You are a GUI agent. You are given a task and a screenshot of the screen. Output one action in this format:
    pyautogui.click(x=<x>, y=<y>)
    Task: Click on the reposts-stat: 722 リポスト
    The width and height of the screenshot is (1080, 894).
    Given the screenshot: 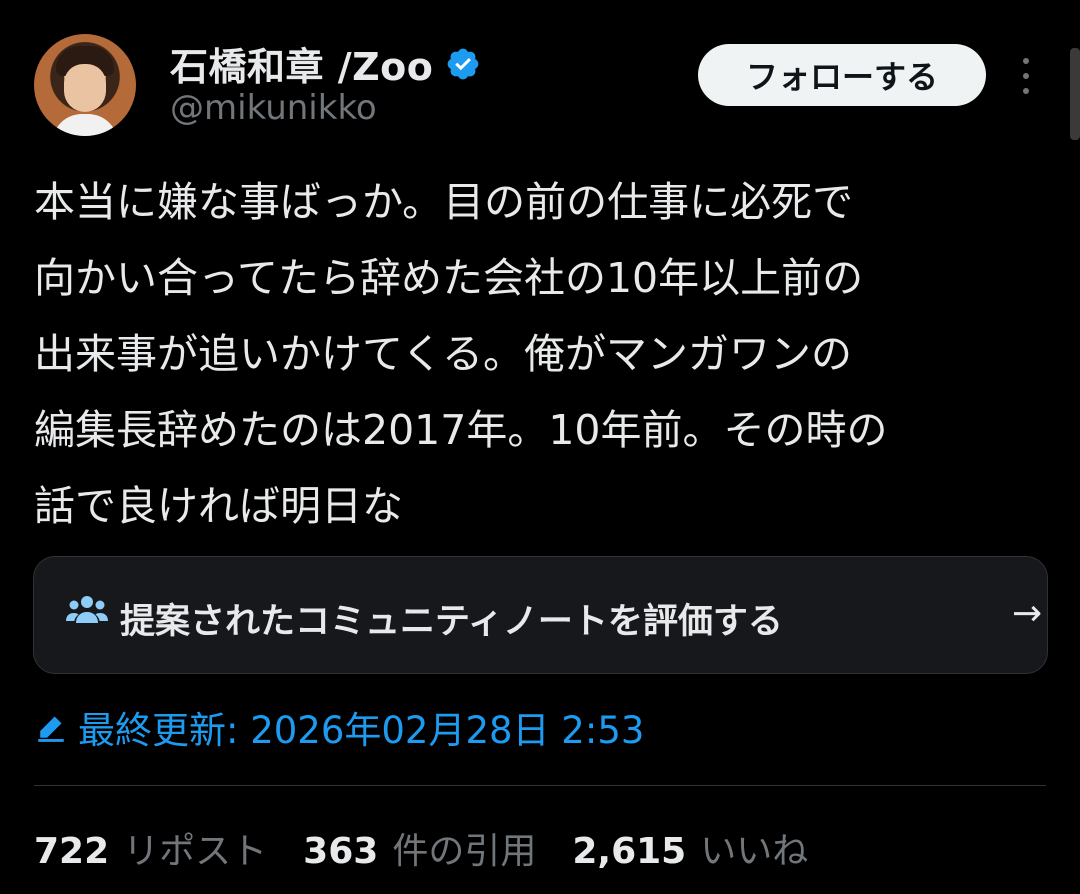 What is the action you would take?
    pyautogui.click(x=150, y=848)
    